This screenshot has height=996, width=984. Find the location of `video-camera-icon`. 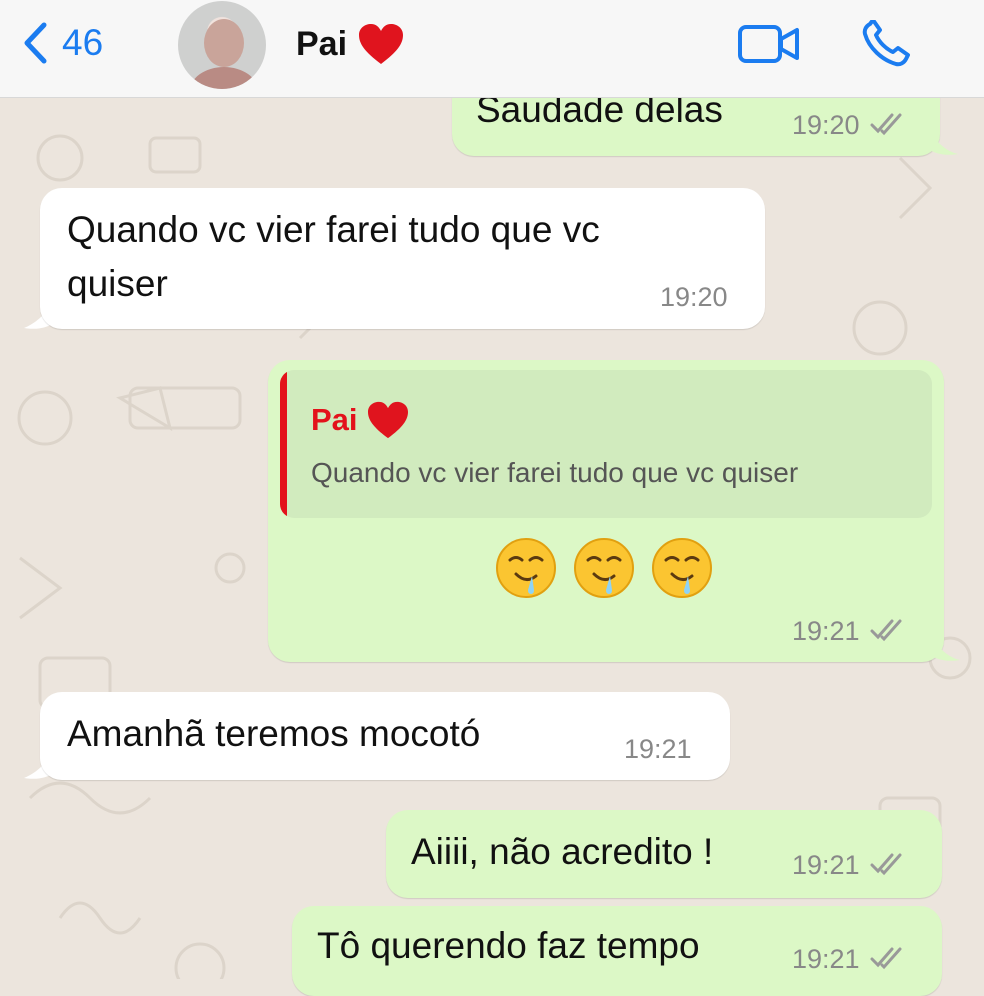

video-camera-icon is located at coordinates (768, 44).